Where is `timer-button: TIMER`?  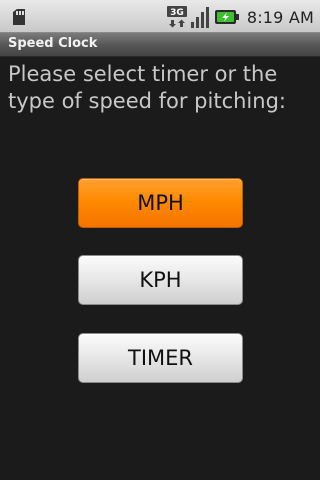 timer-button: TIMER is located at coordinates (160, 358).